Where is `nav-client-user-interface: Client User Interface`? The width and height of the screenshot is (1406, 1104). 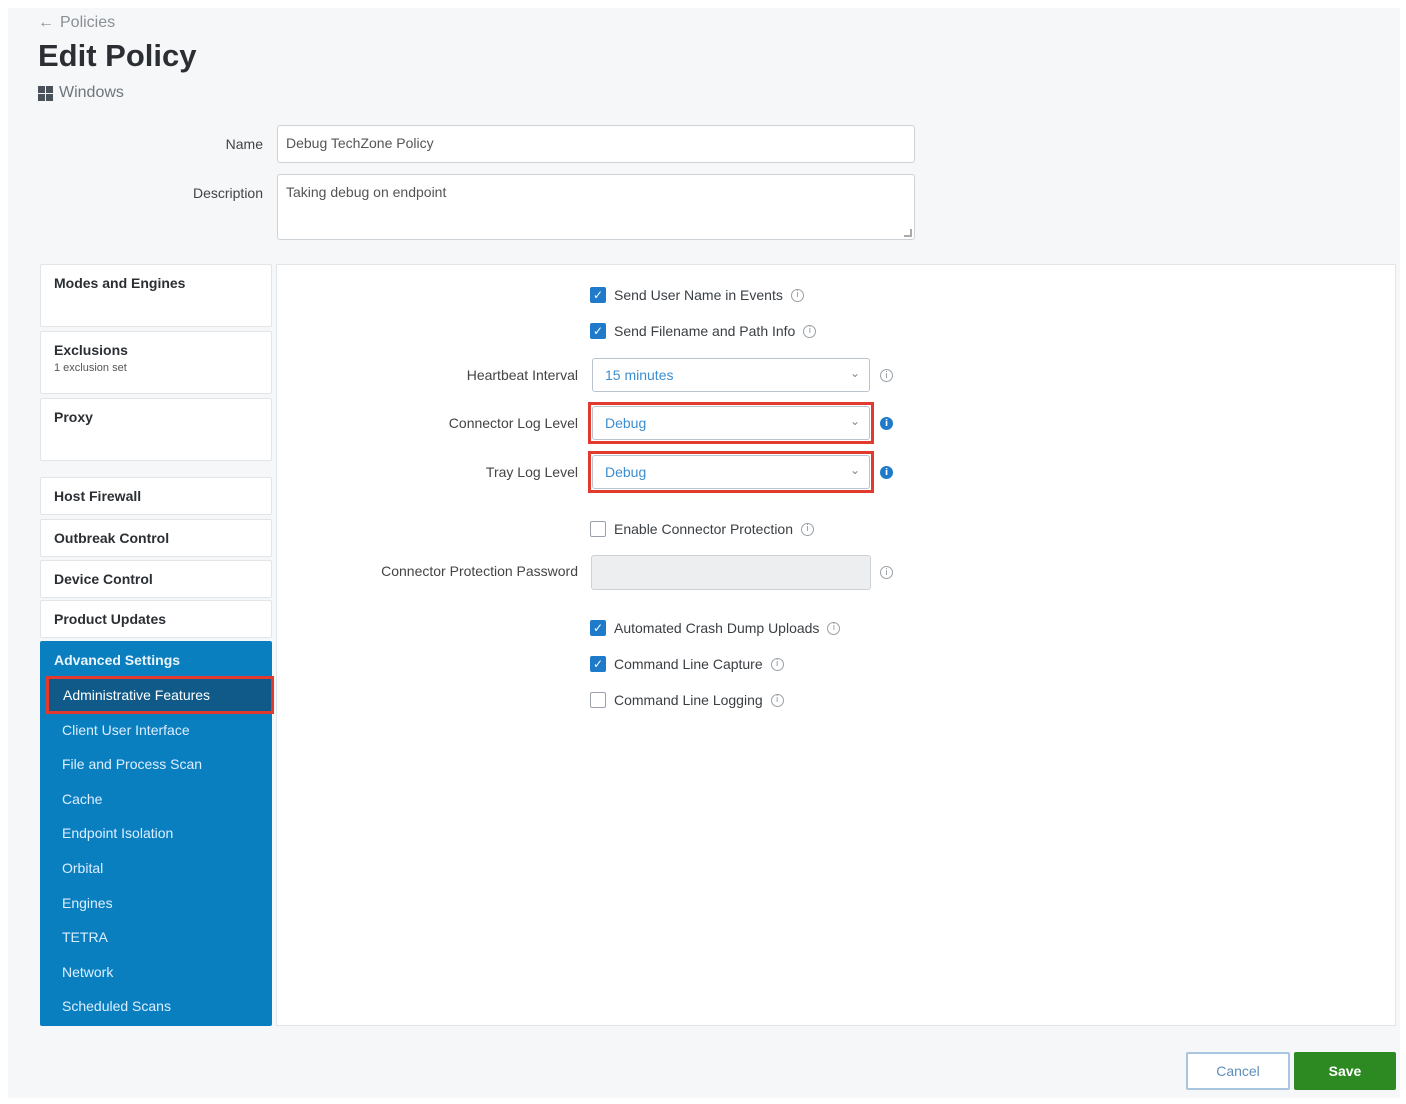 nav-client-user-interface: Client User Interface is located at coordinates (126, 730).